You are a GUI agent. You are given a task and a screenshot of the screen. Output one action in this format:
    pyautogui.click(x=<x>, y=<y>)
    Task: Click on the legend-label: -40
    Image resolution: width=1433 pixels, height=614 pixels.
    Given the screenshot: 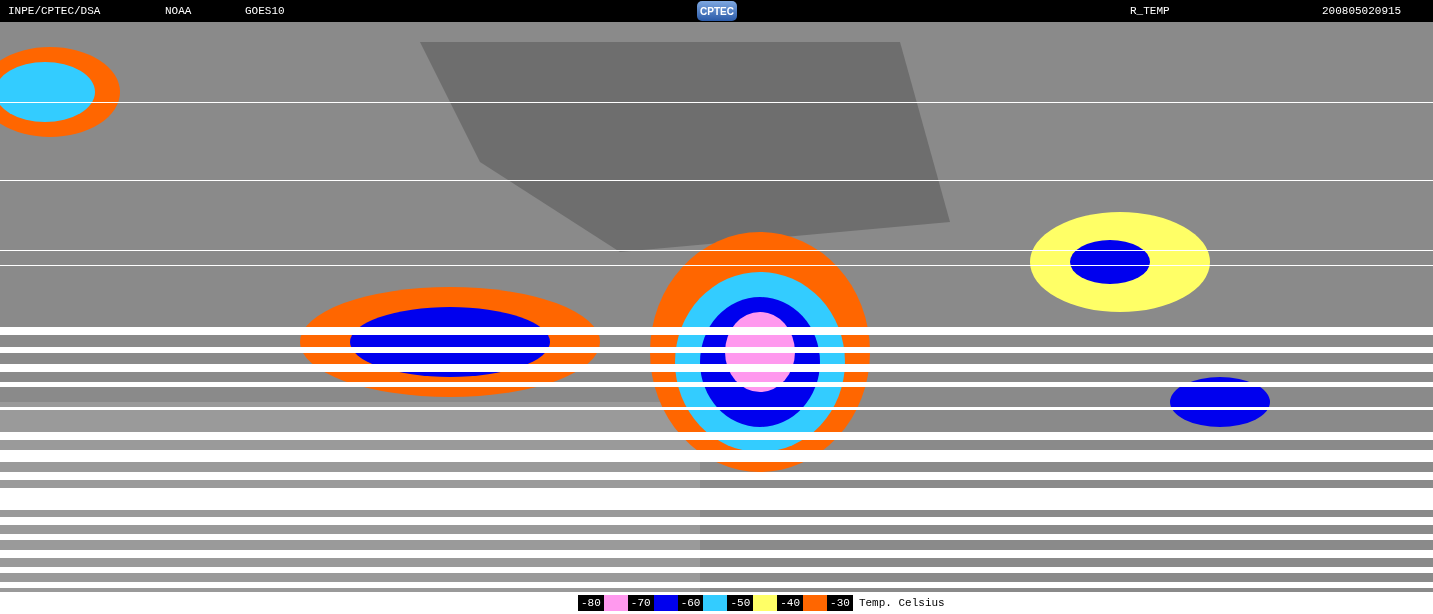 What is the action you would take?
    pyautogui.click(x=790, y=603)
    